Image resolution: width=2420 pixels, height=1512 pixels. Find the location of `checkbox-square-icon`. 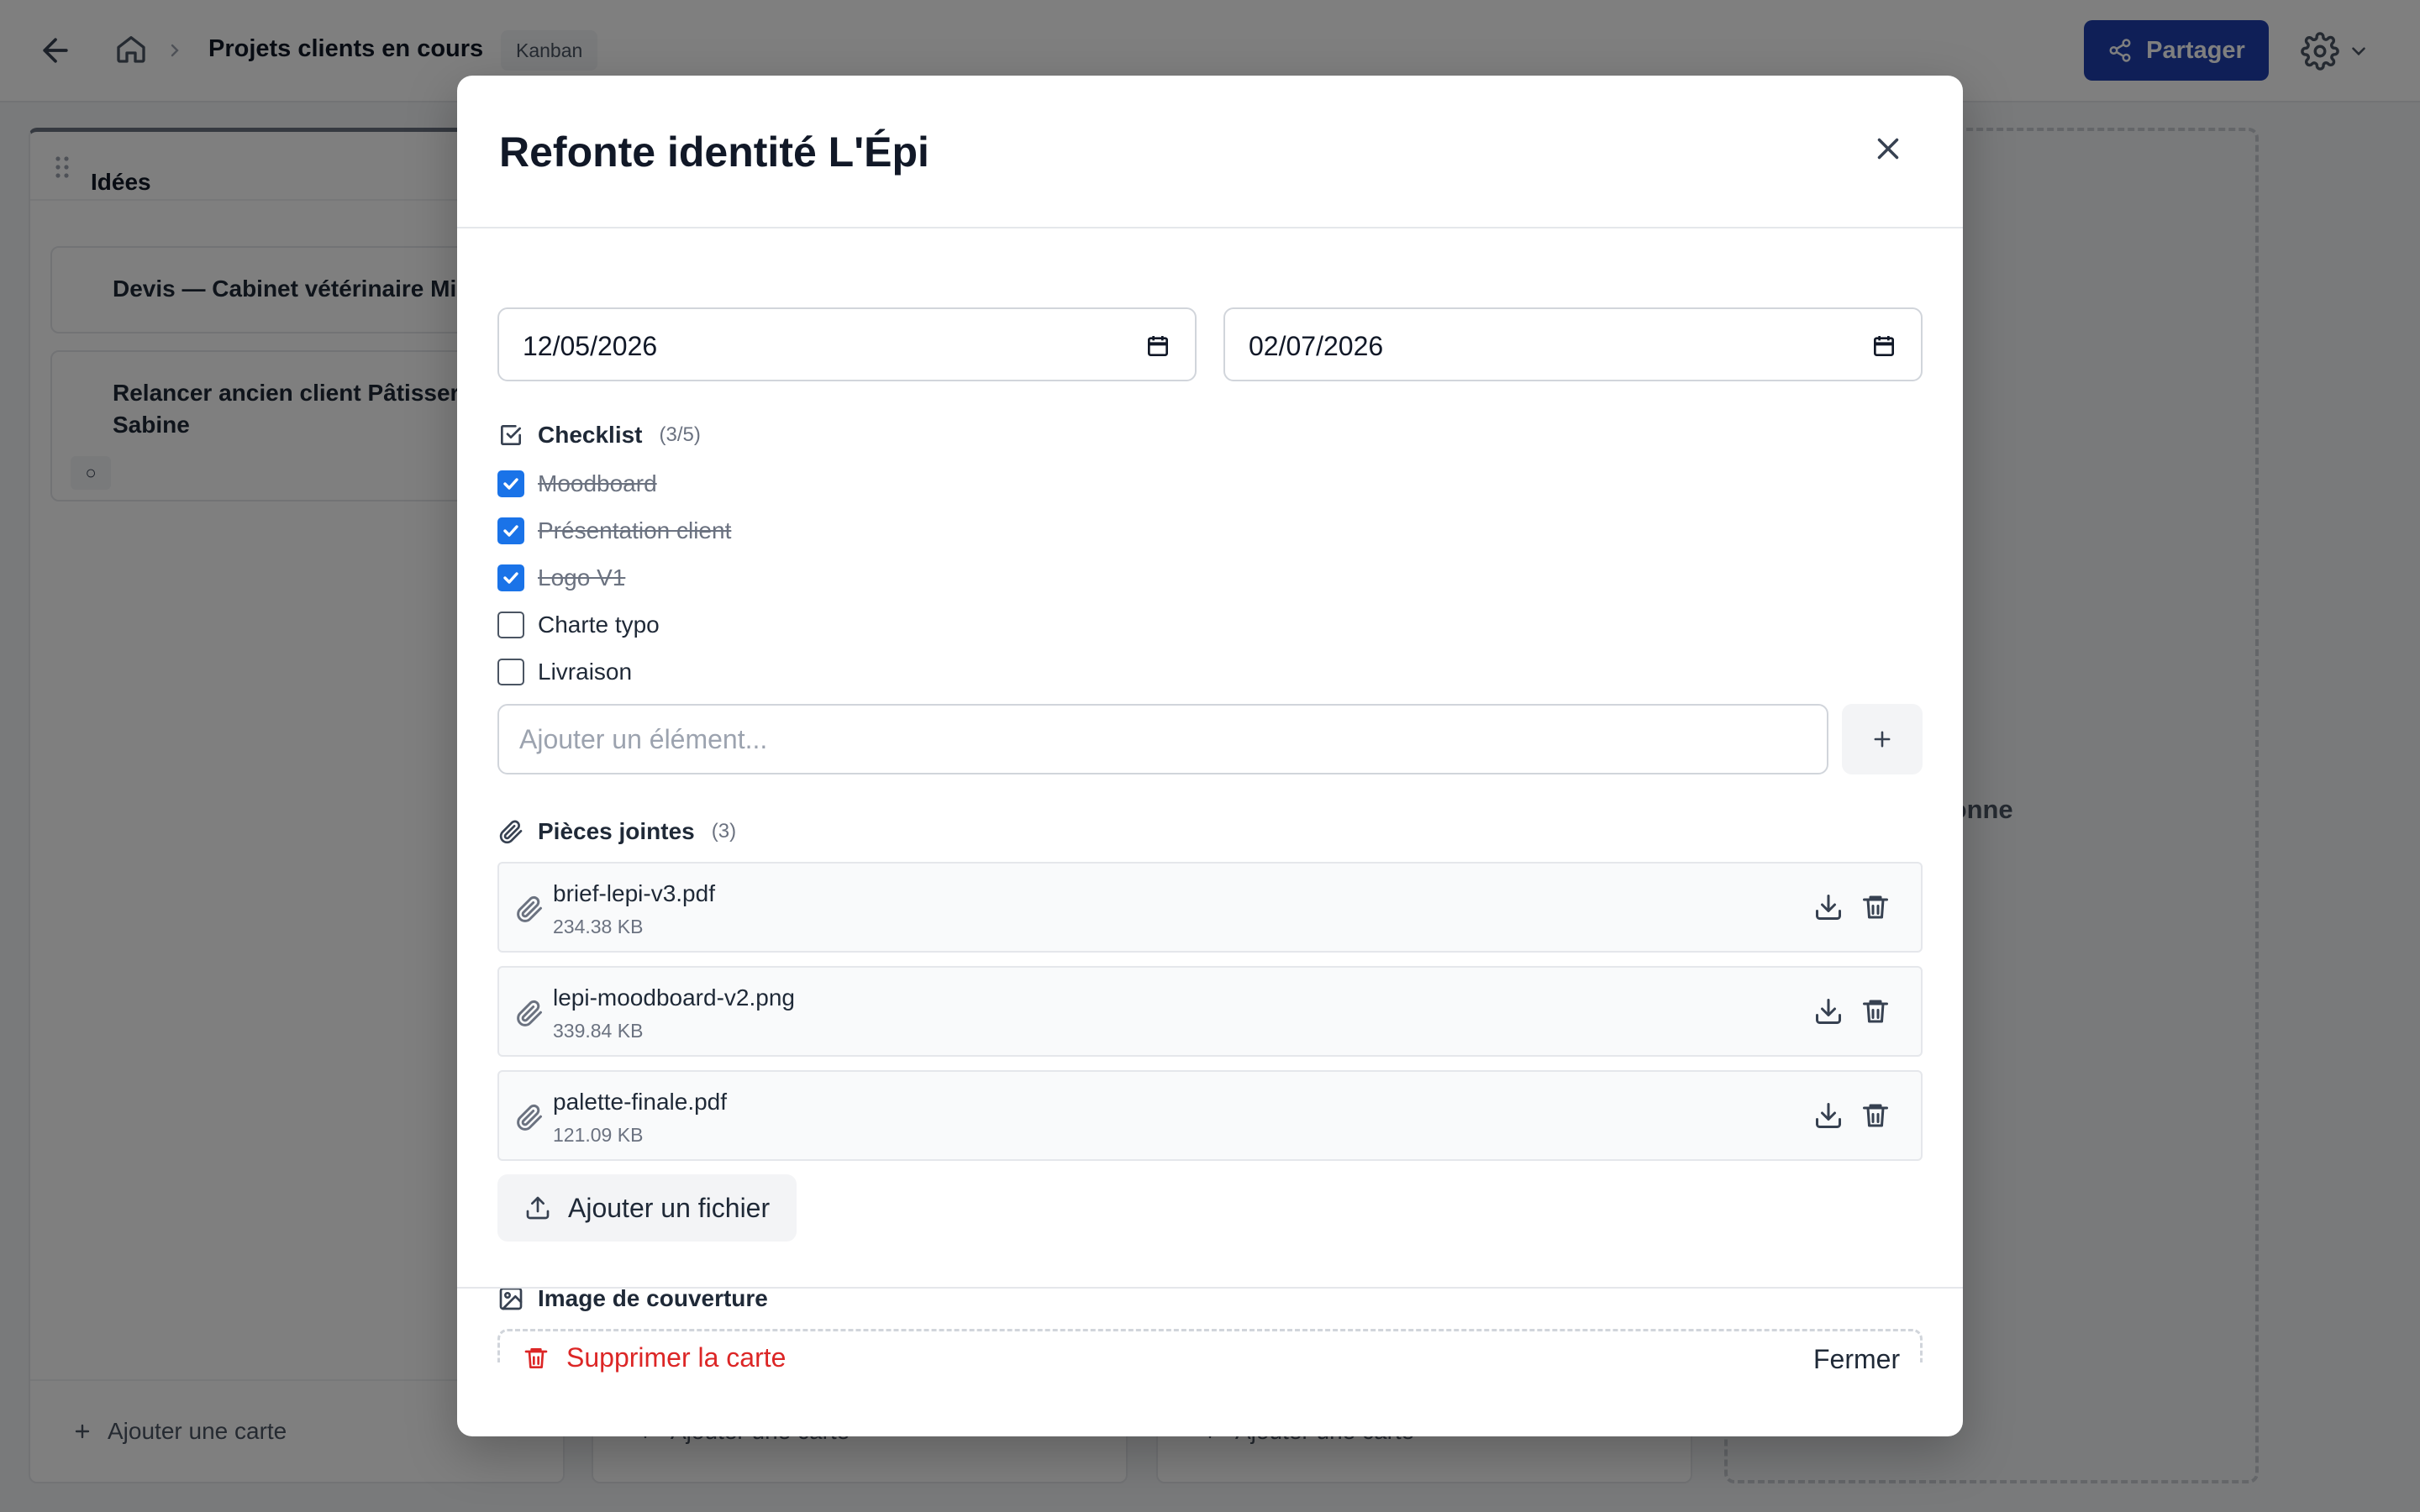

checkbox-square-icon is located at coordinates (511, 435).